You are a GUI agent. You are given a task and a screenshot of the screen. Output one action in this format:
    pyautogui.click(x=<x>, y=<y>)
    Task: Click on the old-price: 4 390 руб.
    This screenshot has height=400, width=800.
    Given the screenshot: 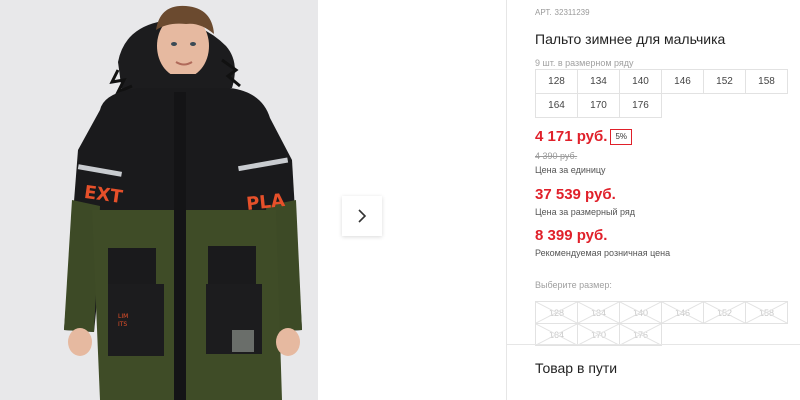 What is the action you would take?
    pyautogui.click(x=556, y=156)
    